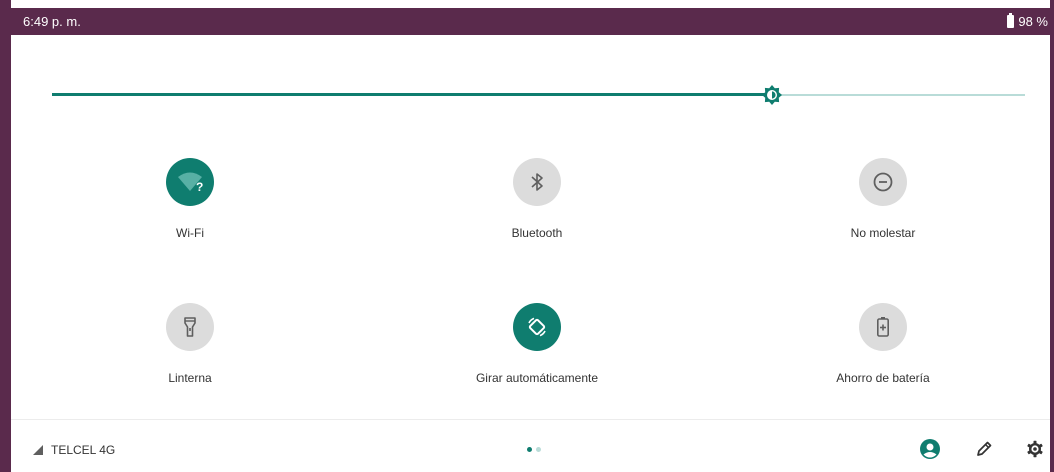 The width and height of the screenshot is (1054, 472). What do you see at coordinates (527, 4) in the screenshot?
I see `top-margin` at bounding box center [527, 4].